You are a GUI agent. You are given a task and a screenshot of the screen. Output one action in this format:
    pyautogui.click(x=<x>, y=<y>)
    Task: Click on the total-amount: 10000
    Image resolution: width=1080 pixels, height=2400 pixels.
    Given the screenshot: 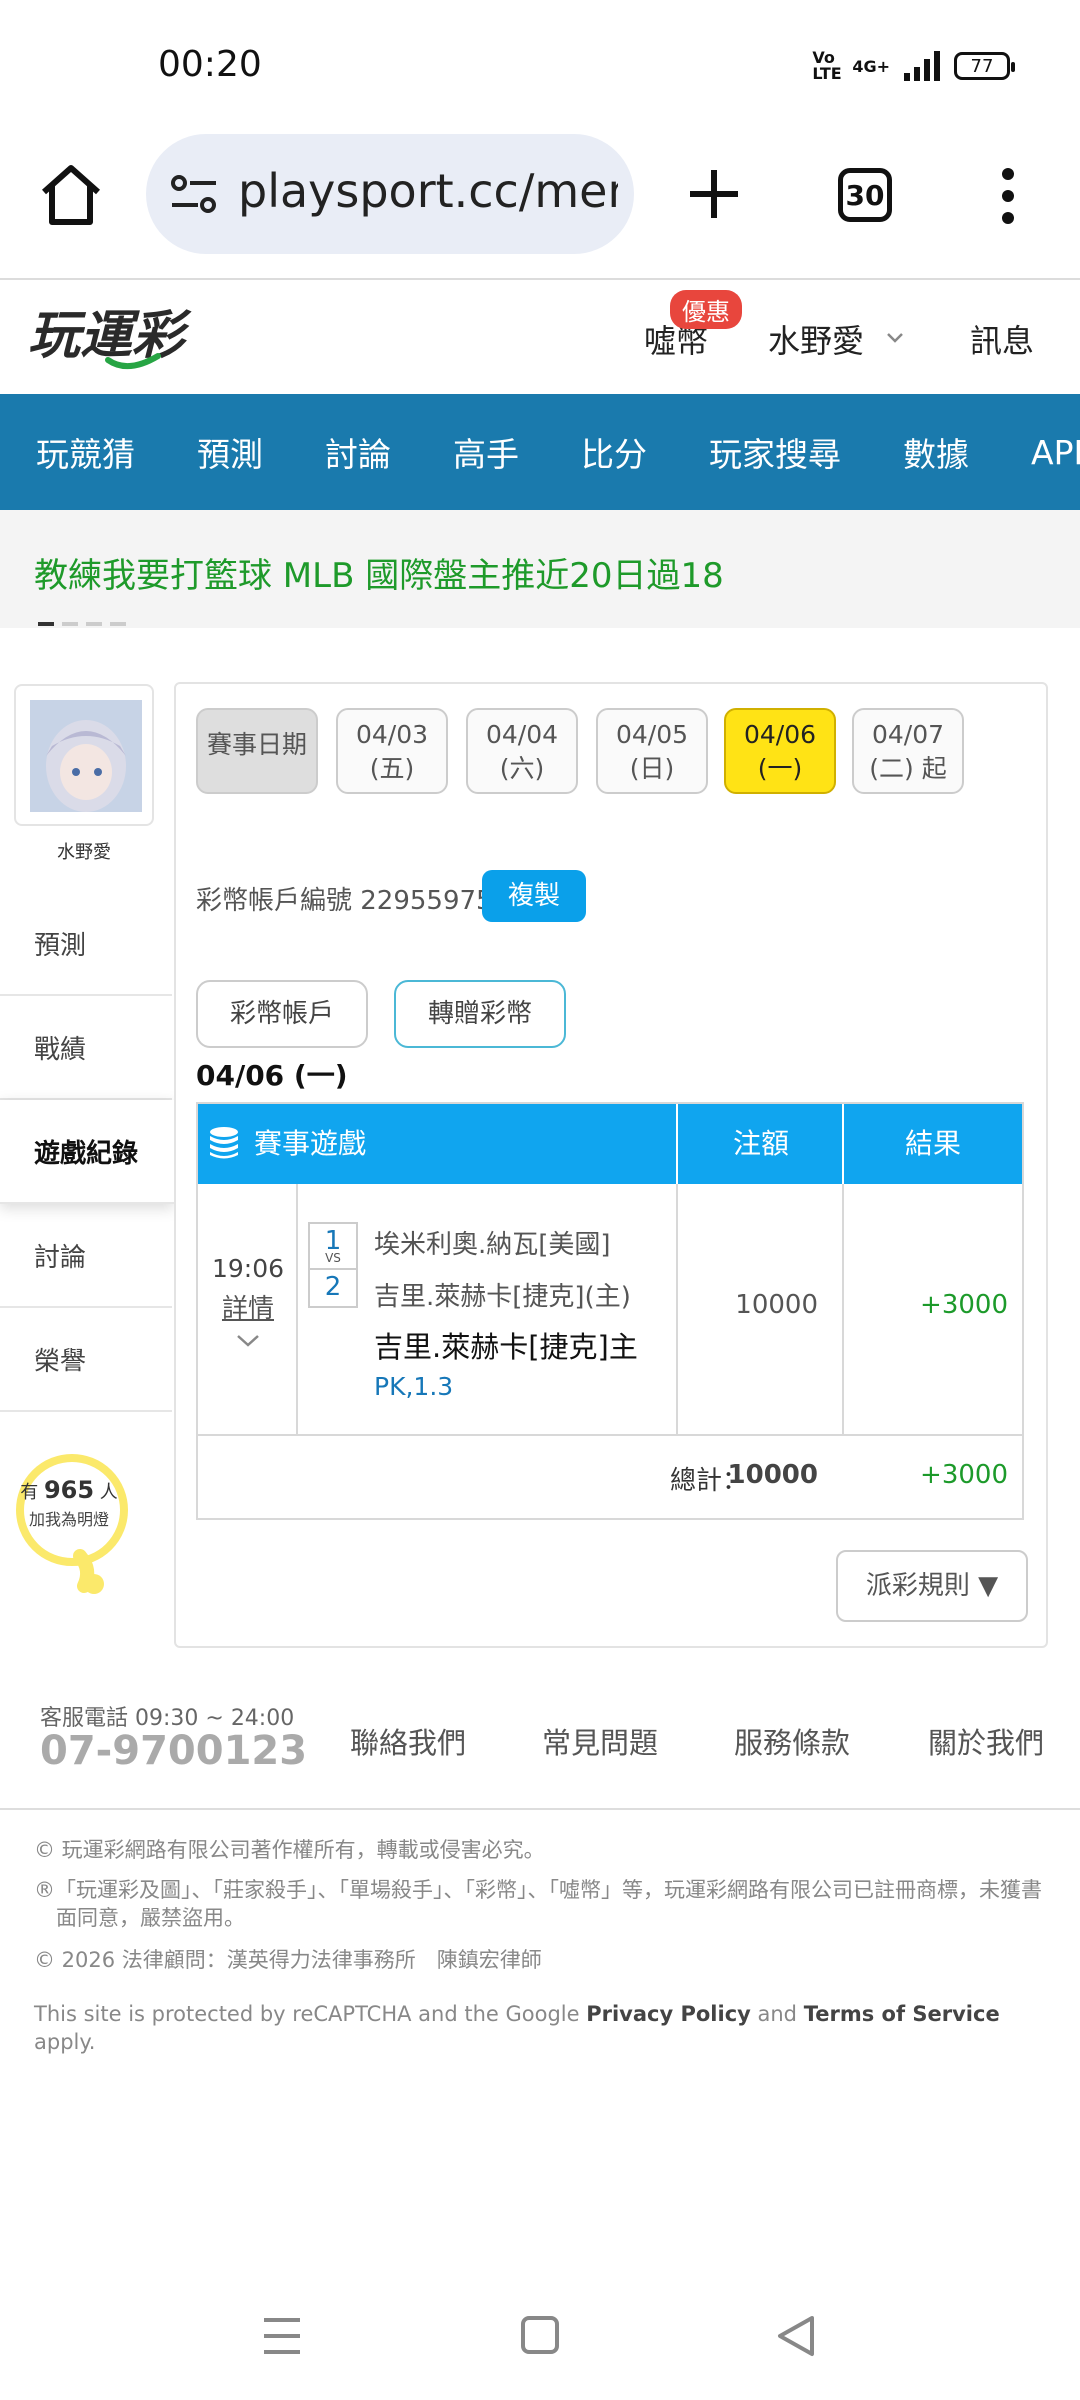 What is the action you would take?
    pyautogui.click(x=772, y=1475)
    